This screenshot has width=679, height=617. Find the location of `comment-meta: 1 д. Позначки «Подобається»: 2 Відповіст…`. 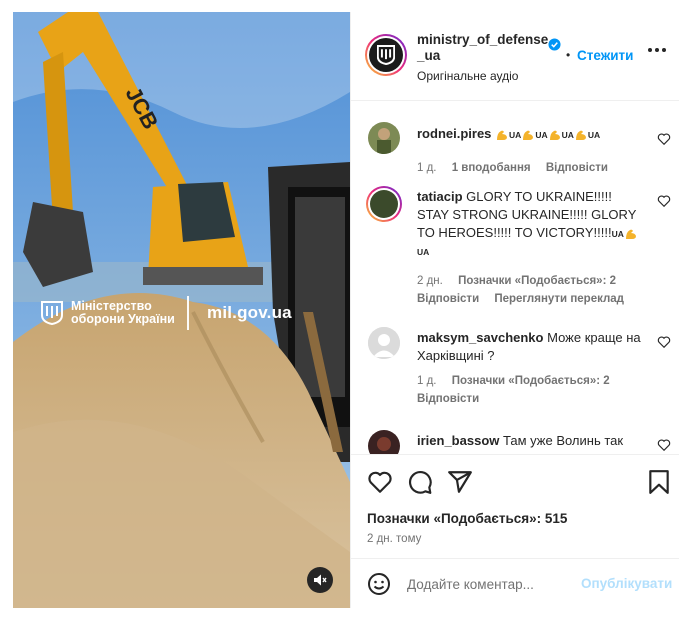

comment-meta: 1 д. Позначки «Подобається»: 2 Відповіст… is located at coordinates (529, 390).